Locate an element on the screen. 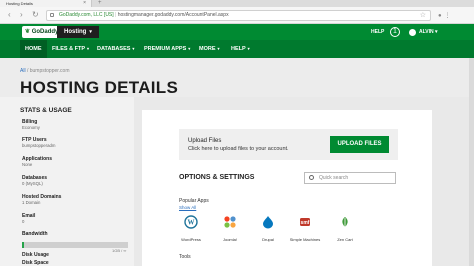  search-placeholder: Quick search is located at coordinates (334, 178).